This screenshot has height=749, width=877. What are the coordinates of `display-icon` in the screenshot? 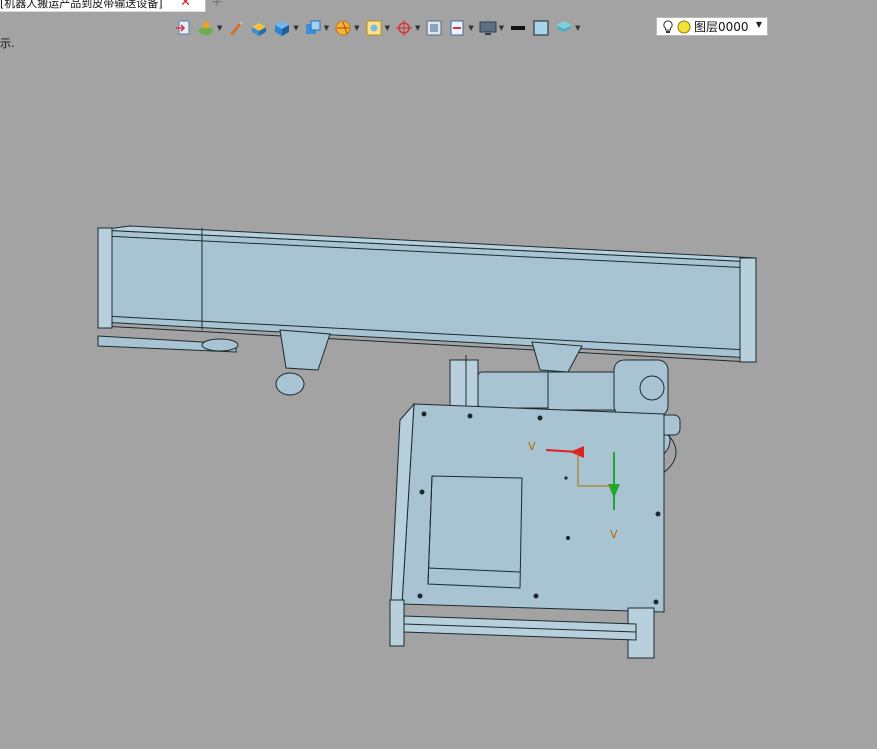 It's located at (488, 28).